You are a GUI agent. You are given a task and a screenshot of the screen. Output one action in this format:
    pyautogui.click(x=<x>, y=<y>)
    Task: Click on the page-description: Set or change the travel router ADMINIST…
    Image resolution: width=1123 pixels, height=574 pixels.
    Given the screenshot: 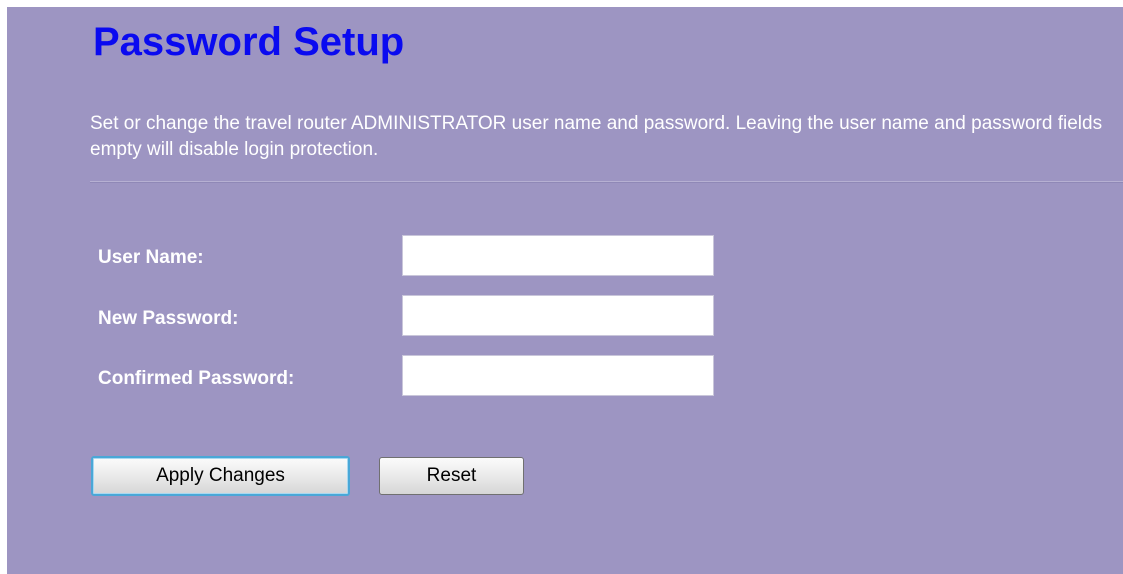 What is the action you would take?
    pyautogui.click(x=596, y=136)
    